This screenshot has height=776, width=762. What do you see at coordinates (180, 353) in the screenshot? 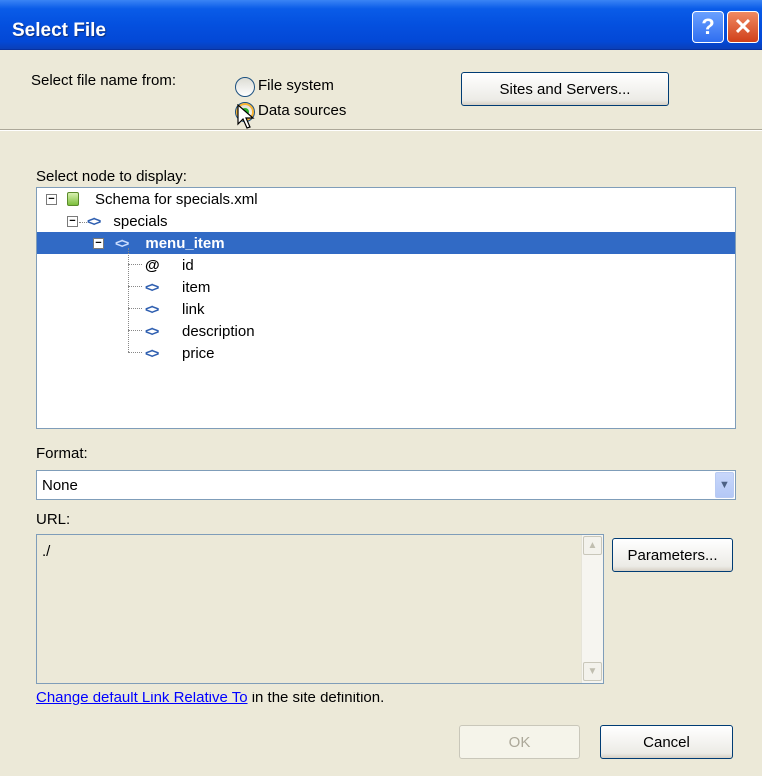
I see `tree-leaf-row: <> price` at bounding box center [180, 353].